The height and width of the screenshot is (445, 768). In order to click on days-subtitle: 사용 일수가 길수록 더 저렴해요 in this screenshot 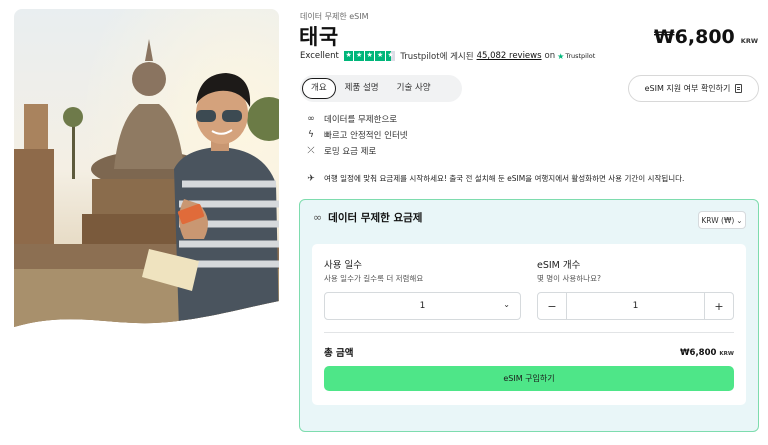, I will do `click(374, 278)`.